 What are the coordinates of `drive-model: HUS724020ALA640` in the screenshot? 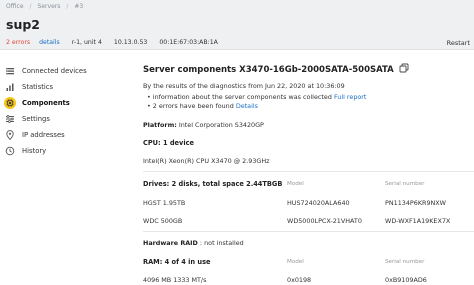 It's located at (318, 203).